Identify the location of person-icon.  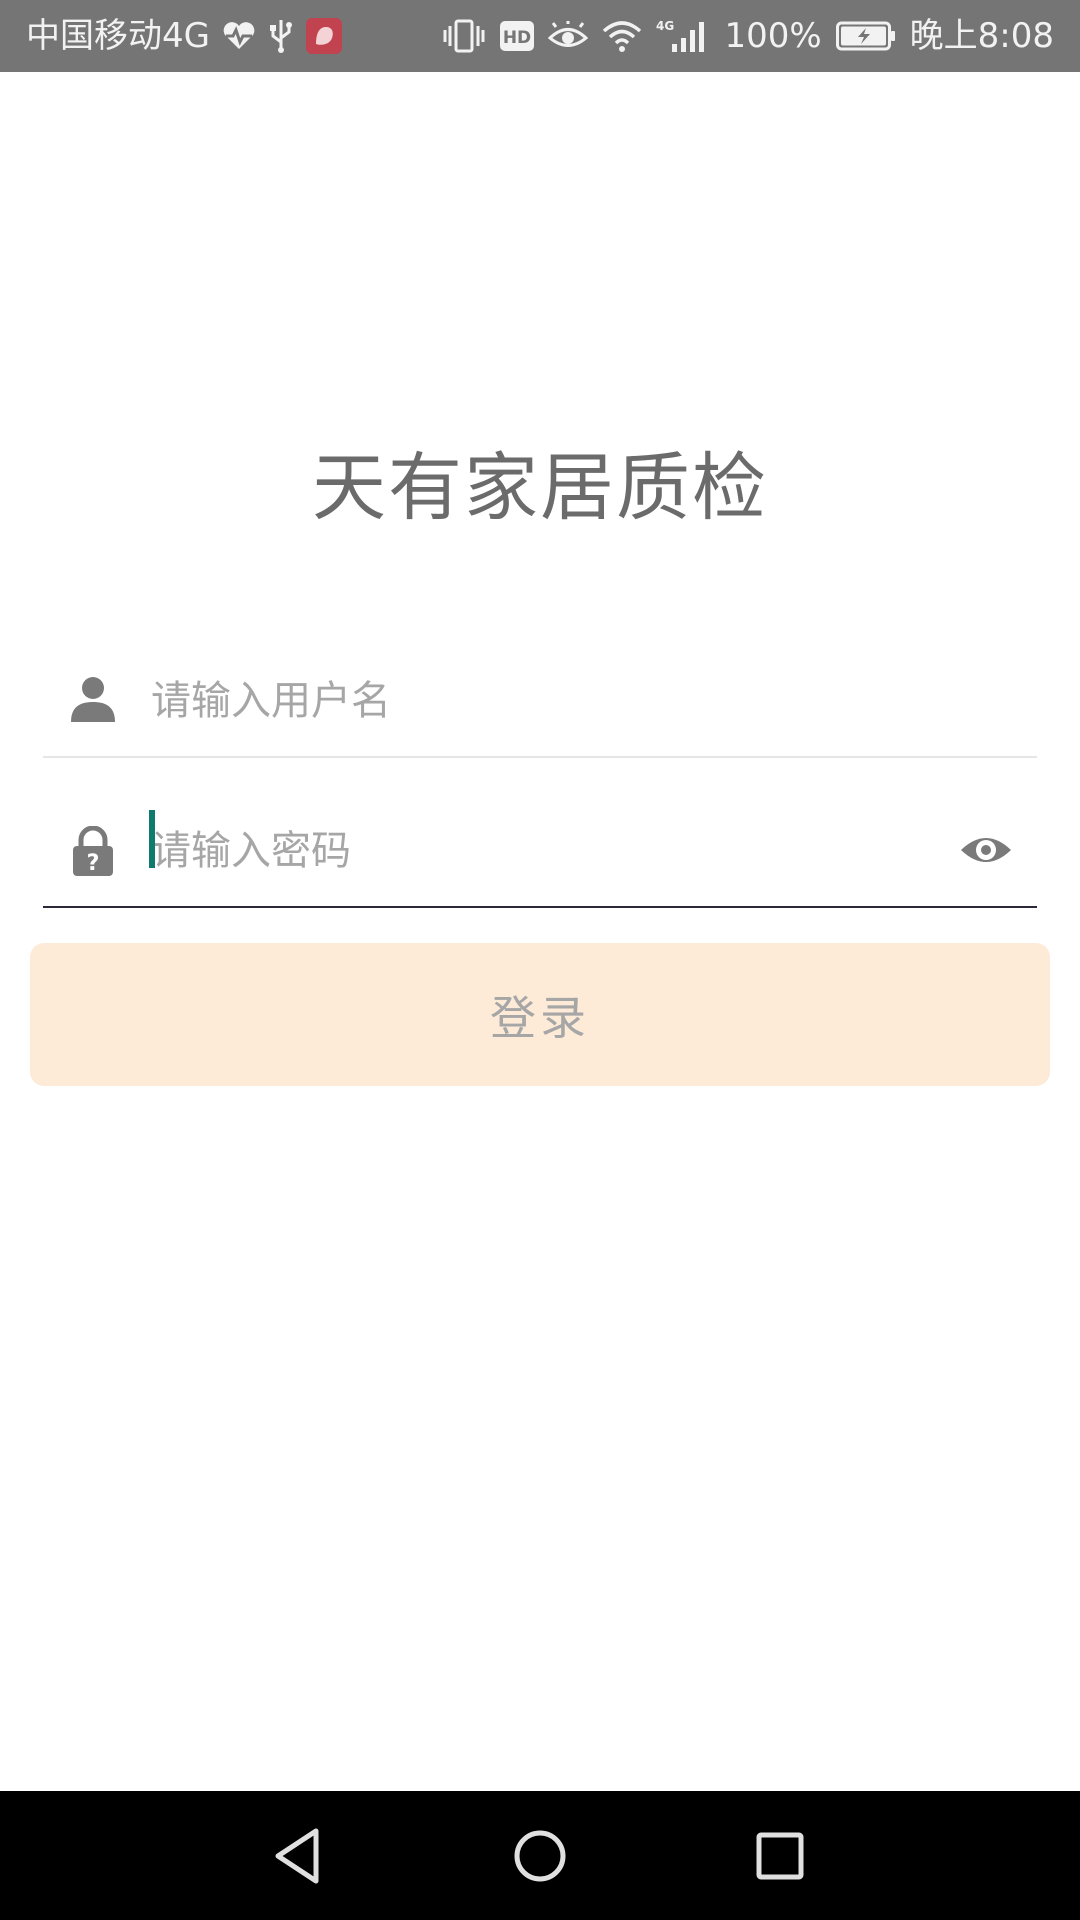
(93, 700).